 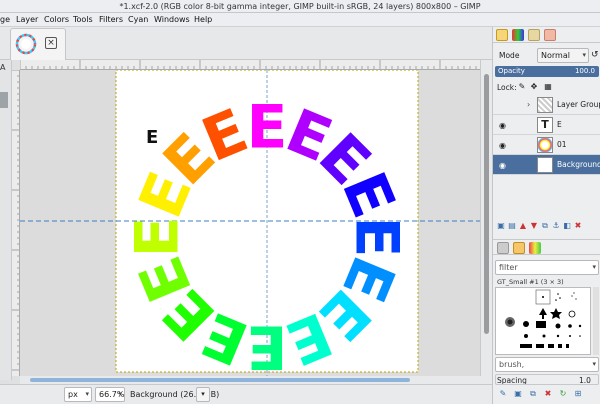 I want to click on status-bar: px ▾ 66.7% ▾ Background (26.8 MB) ▾, so click(x=246, y=394).